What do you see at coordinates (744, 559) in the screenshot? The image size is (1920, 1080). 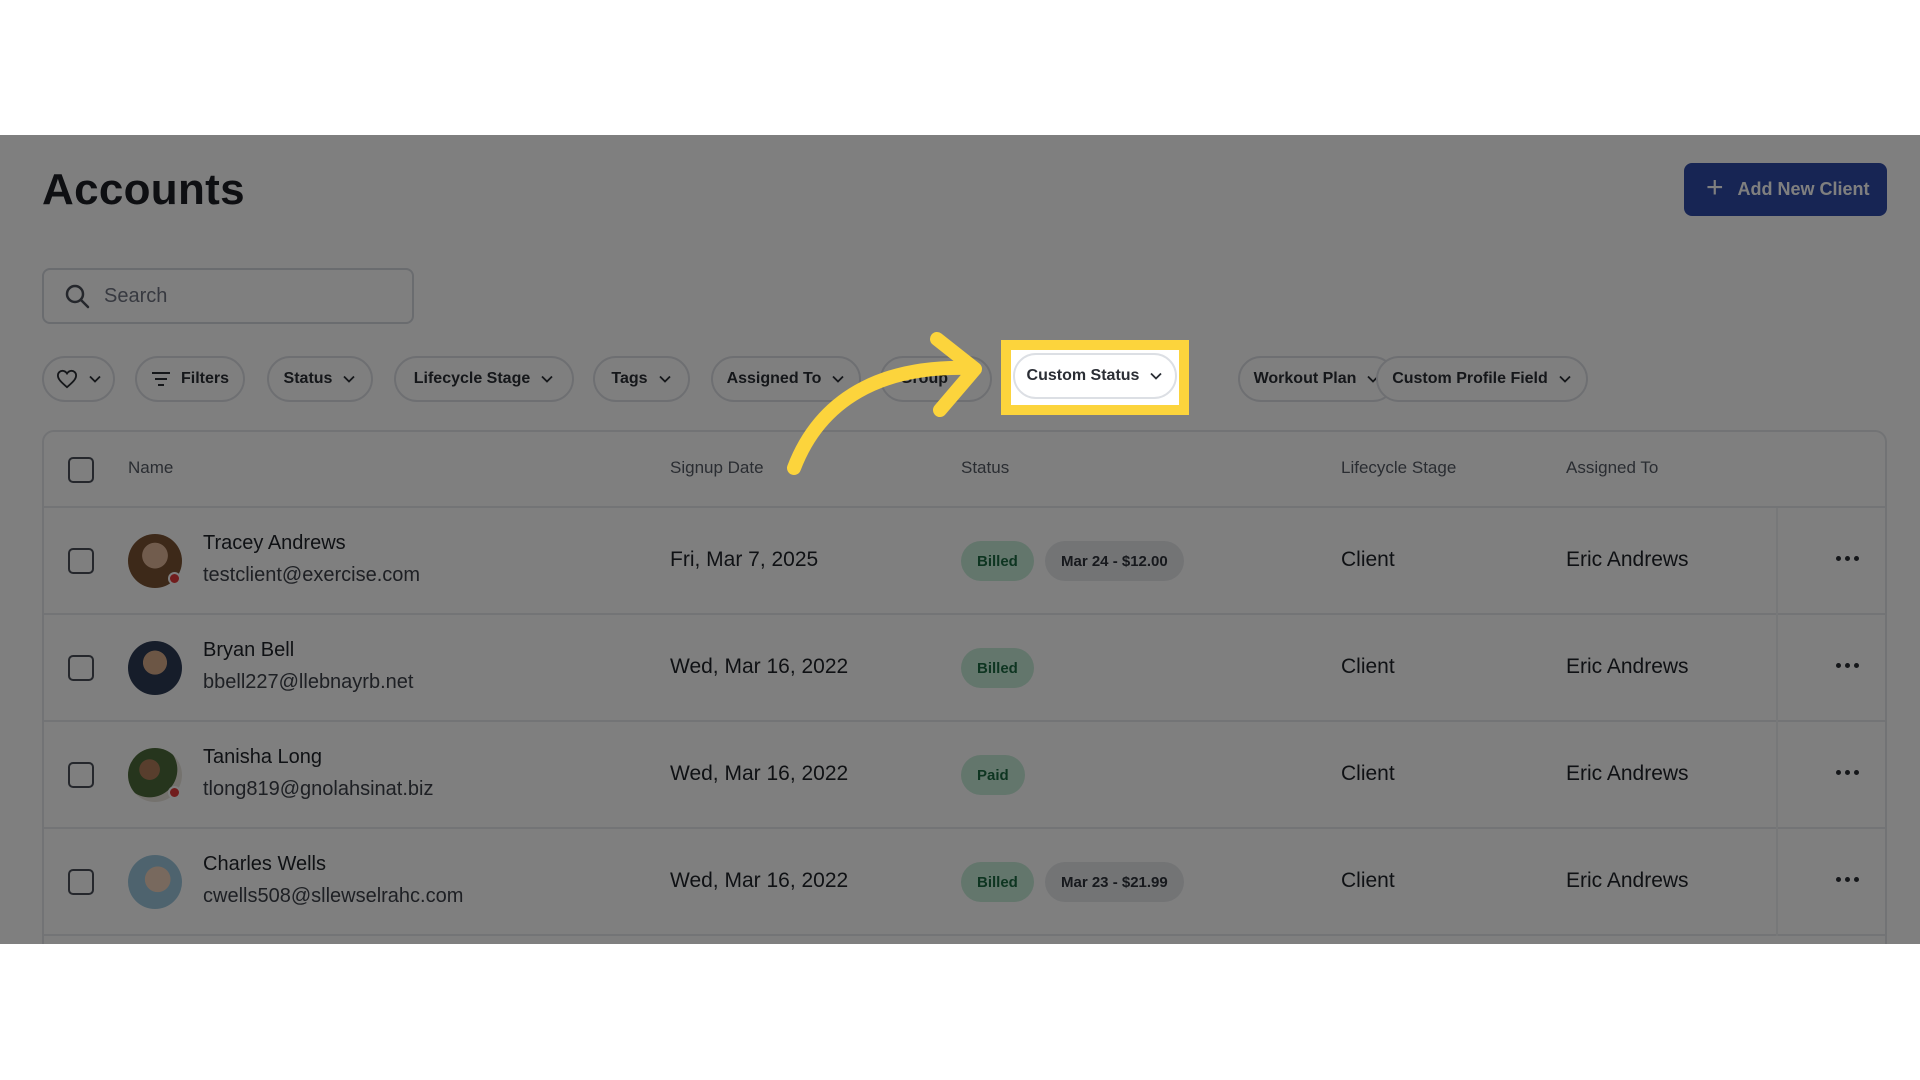 I see `signup-date: Fri, Mar 7, 2025` at bounding box center [744, 559].